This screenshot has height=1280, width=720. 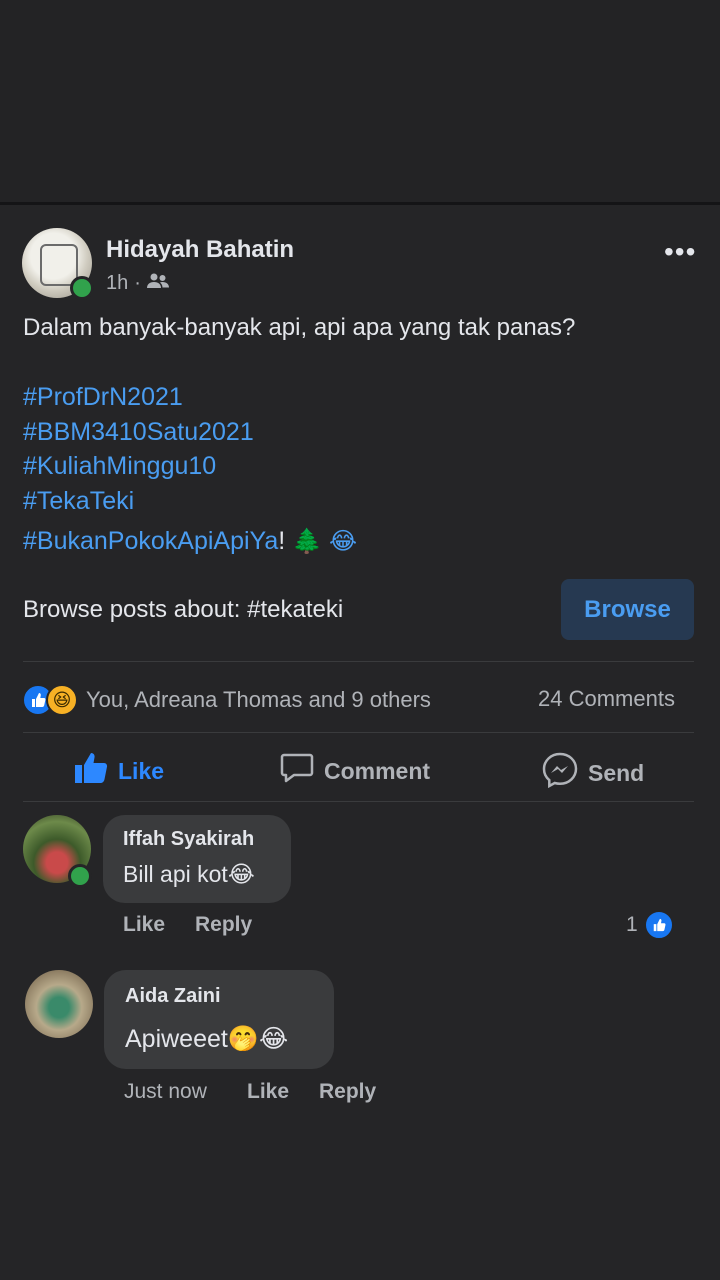 I want to click on comment-bubble-icon, so click(x=297, y=771).